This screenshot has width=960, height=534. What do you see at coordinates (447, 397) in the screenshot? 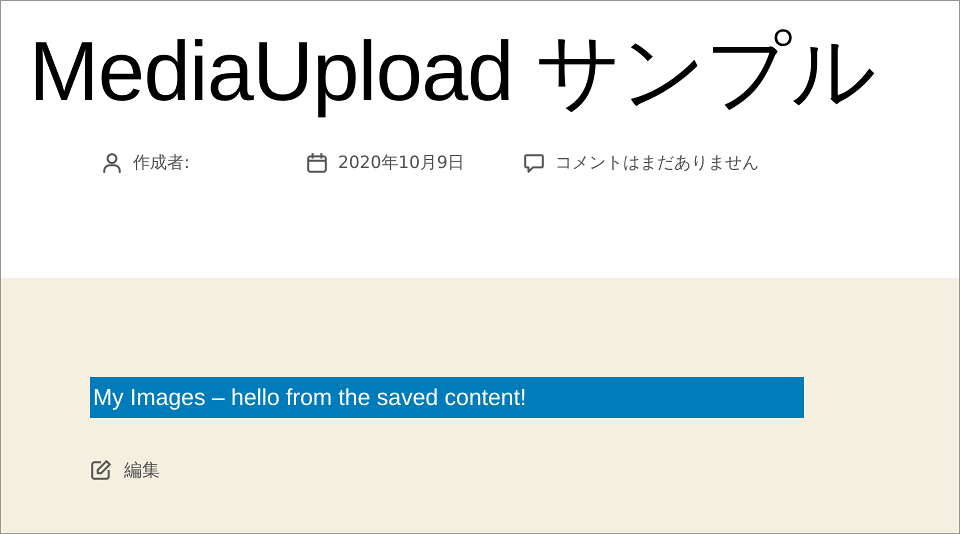
I see `content-block: My Images – hello from the saved content!` at bounding box center [447, 397].